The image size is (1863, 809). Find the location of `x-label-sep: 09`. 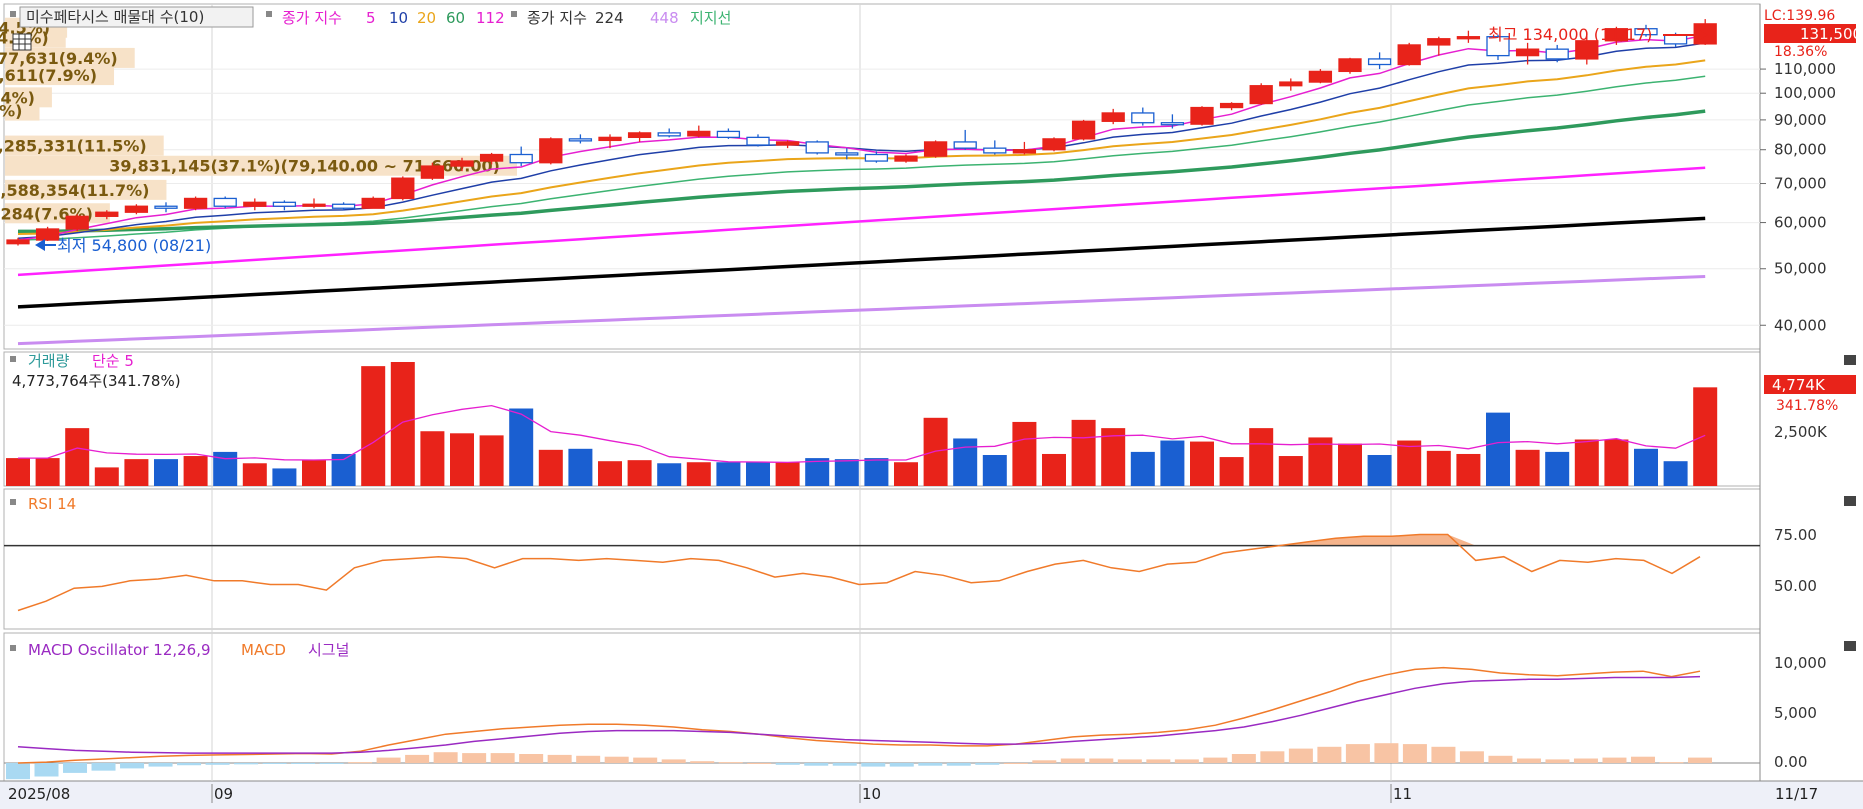

x-label-sep: 09 is located at coordinates (223, 794).